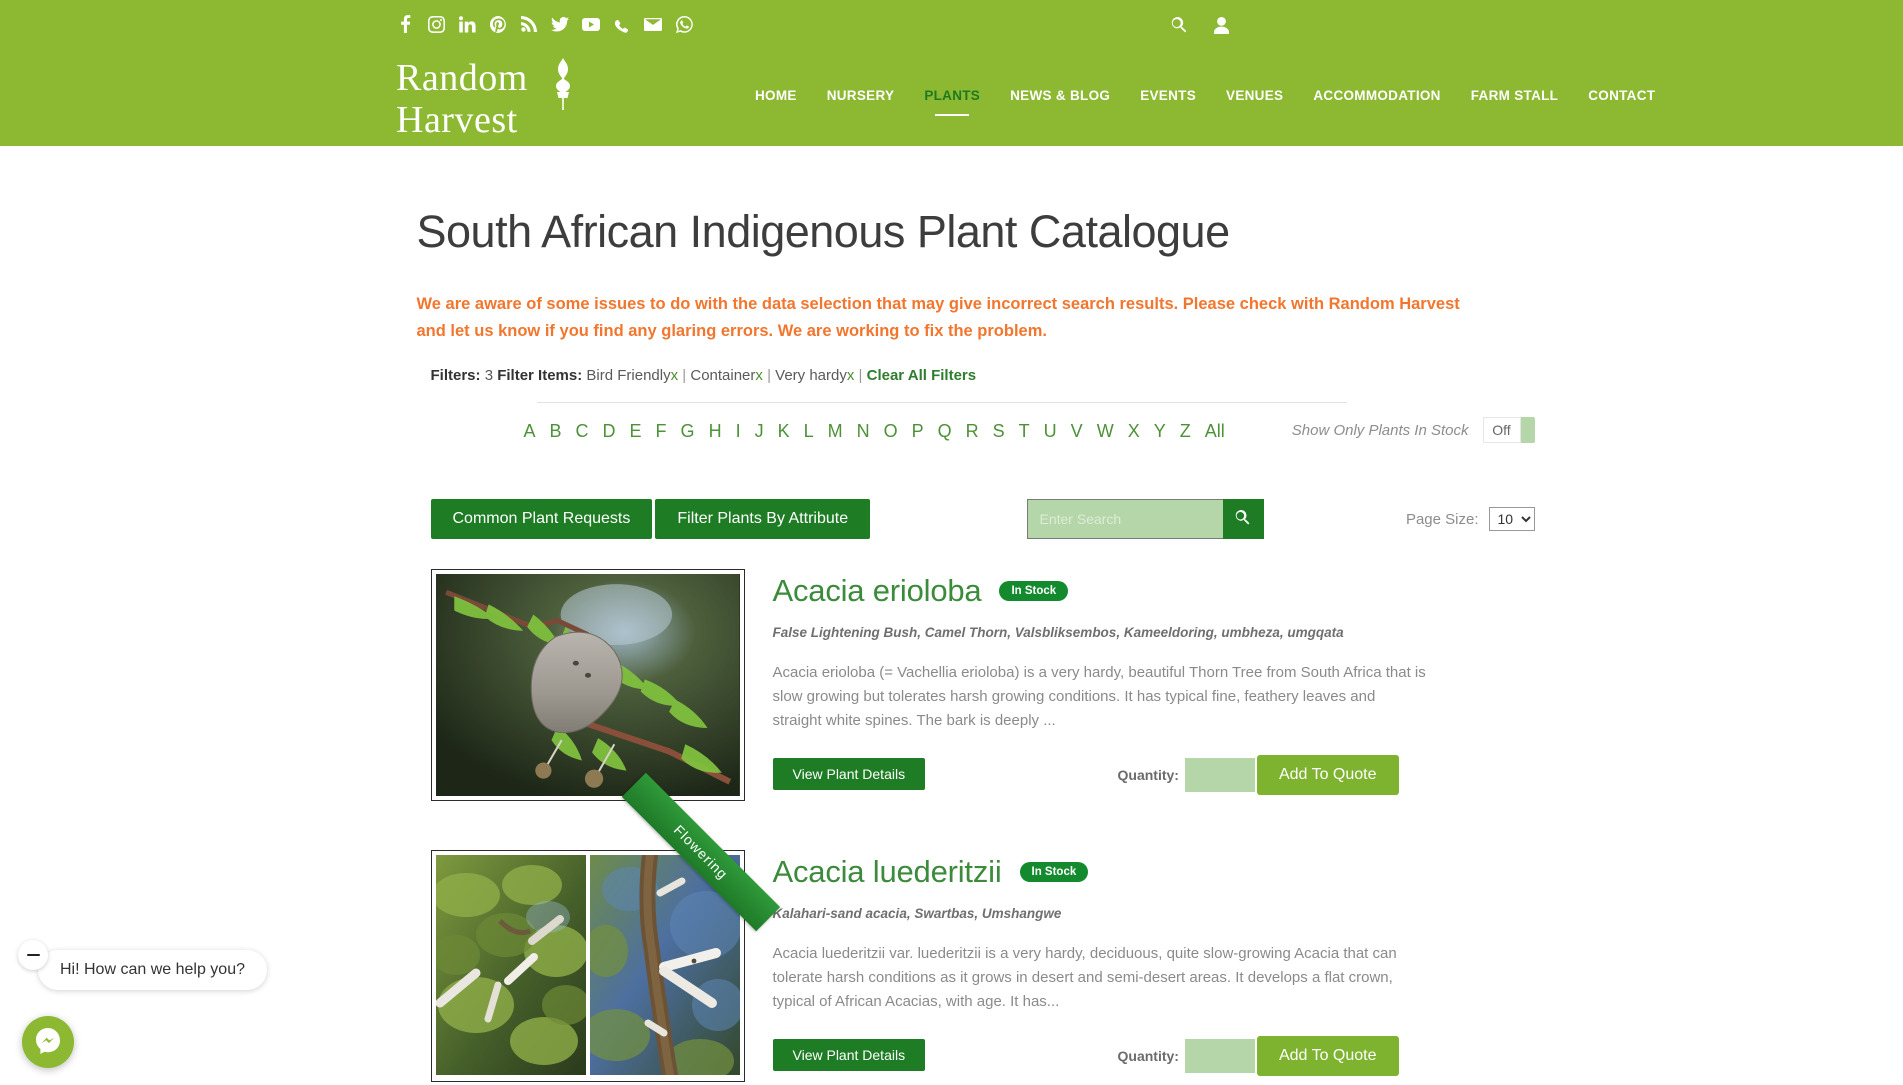 The height and width of the screenshot is (1085, 1903). Describe the element at coordinates (653, 24) in the screenshot. I see `email-icon` at that location.